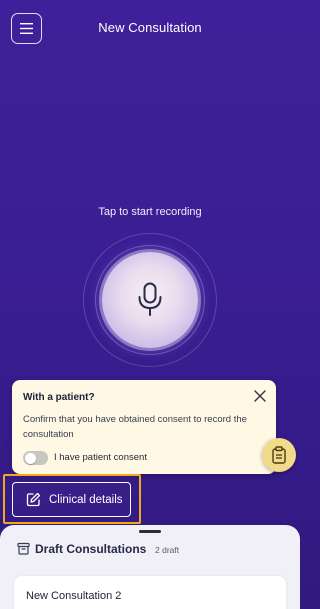 The image size is (320, 609). Describe the element at coordinates (91, 549) in the screenshot. I see `drafts-title: Draft Consultations` at that location.